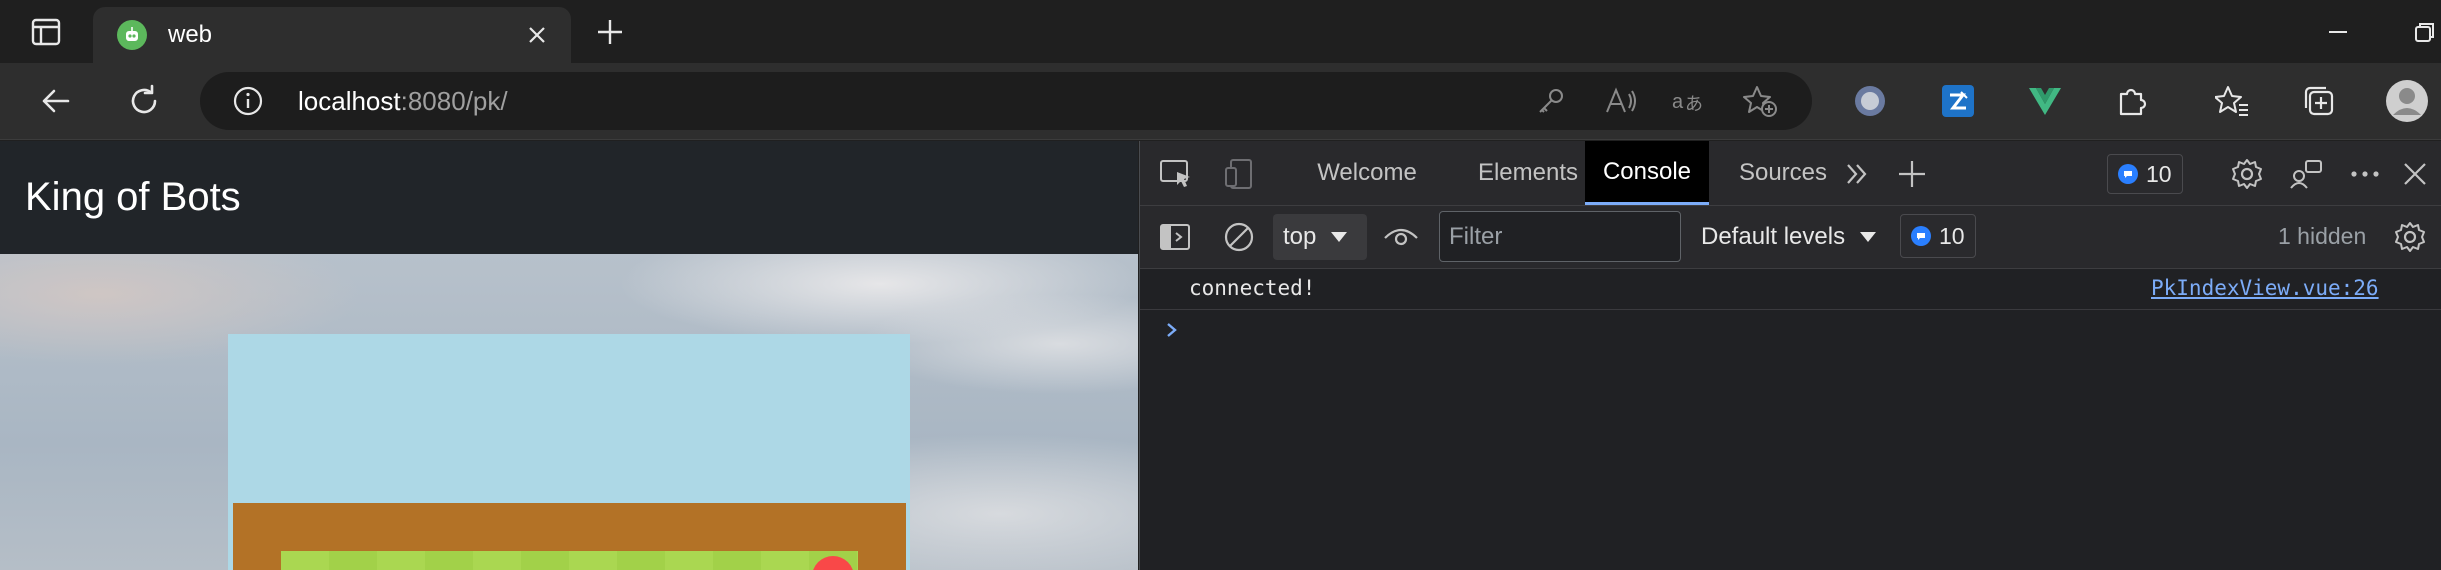 The image size is (2441, 570). Describe the element at coordinates (1239, 237) in the screenshot. I see `clear-console-icon` at that location.